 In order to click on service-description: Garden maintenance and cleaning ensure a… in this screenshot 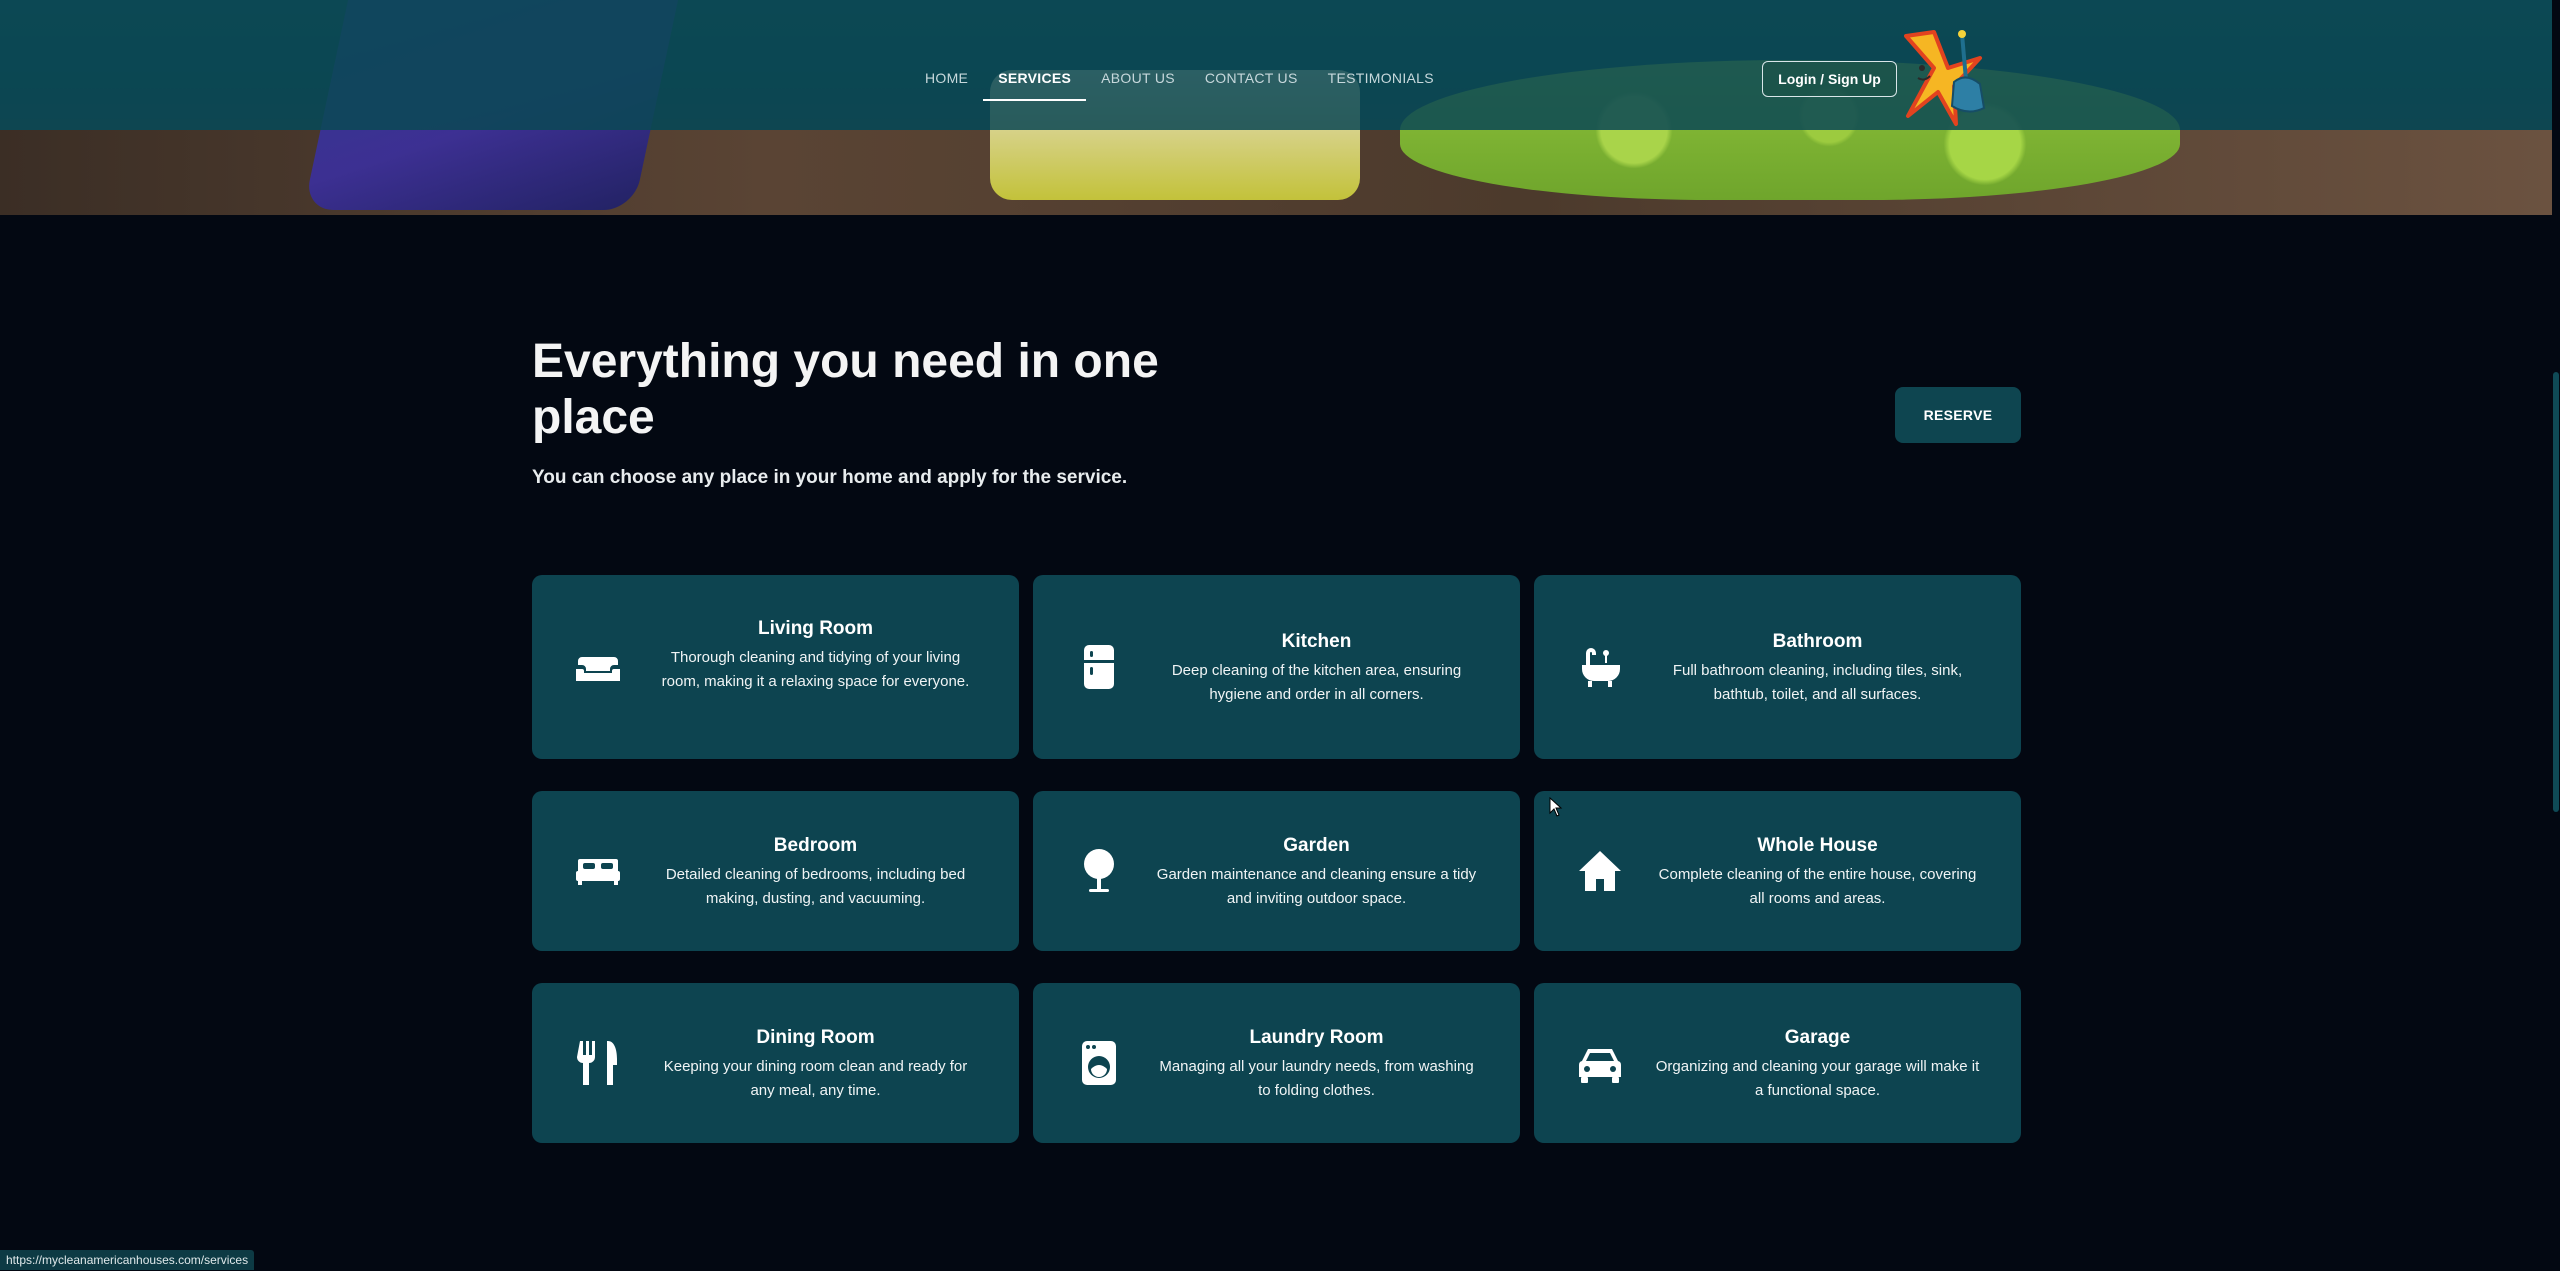, I will do `click(1316, 886)`.